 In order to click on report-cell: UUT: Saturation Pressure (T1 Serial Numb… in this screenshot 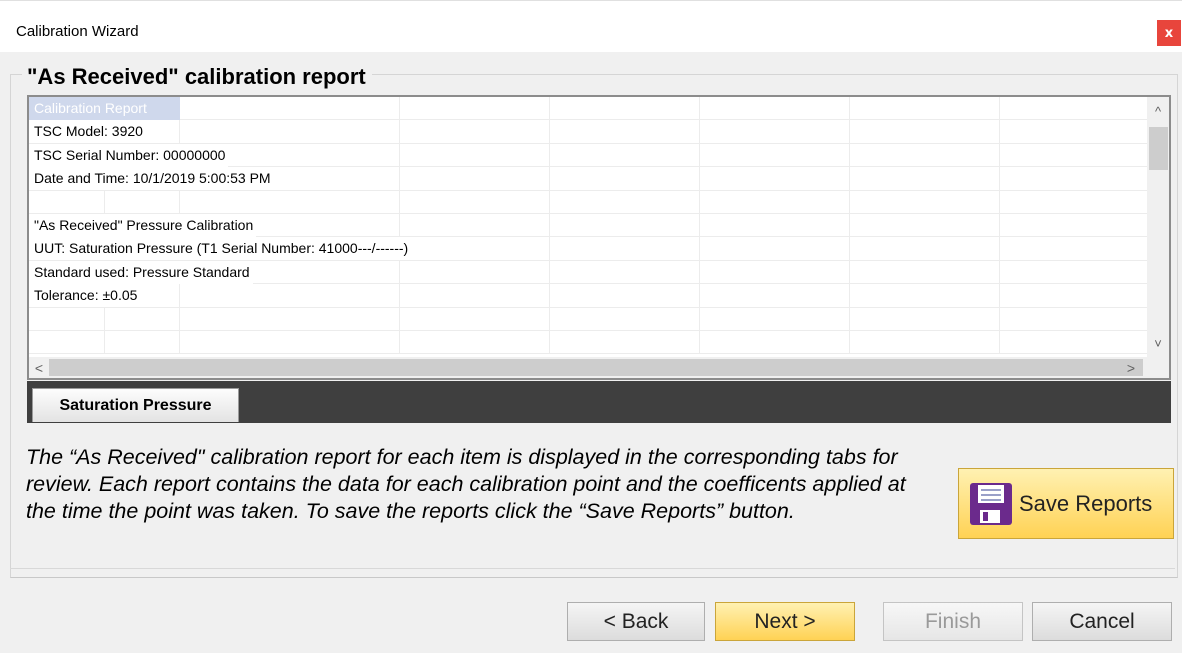, I will do `click(221, 248)`.